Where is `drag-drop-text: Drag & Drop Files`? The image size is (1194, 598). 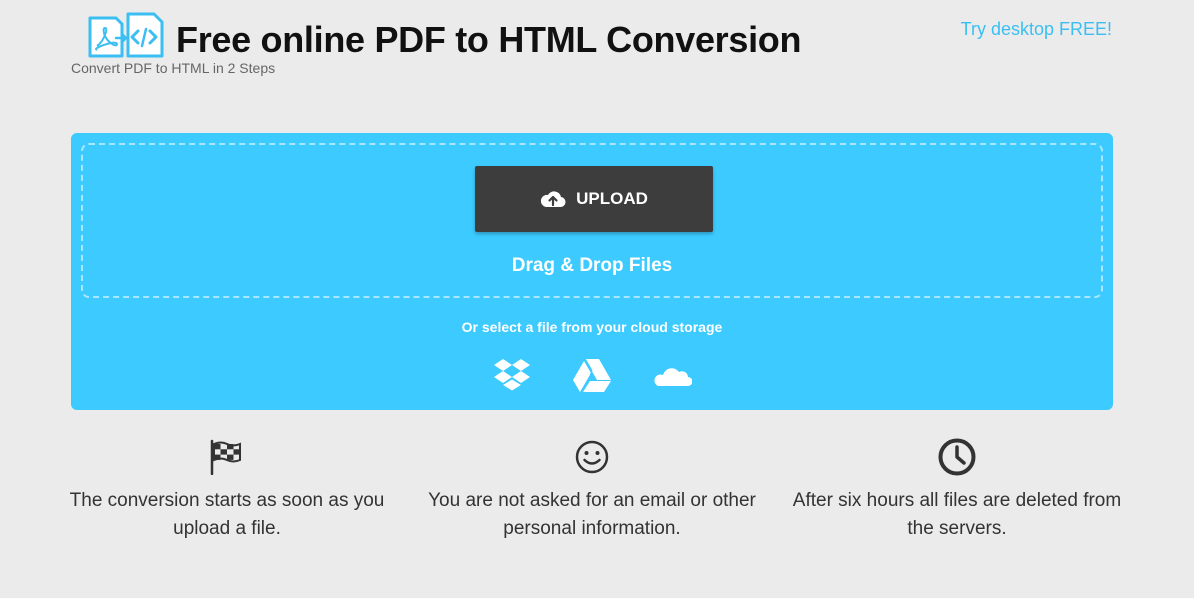 drag-drop-text: Drag & Drop Files is located at coordinates (592, 265).